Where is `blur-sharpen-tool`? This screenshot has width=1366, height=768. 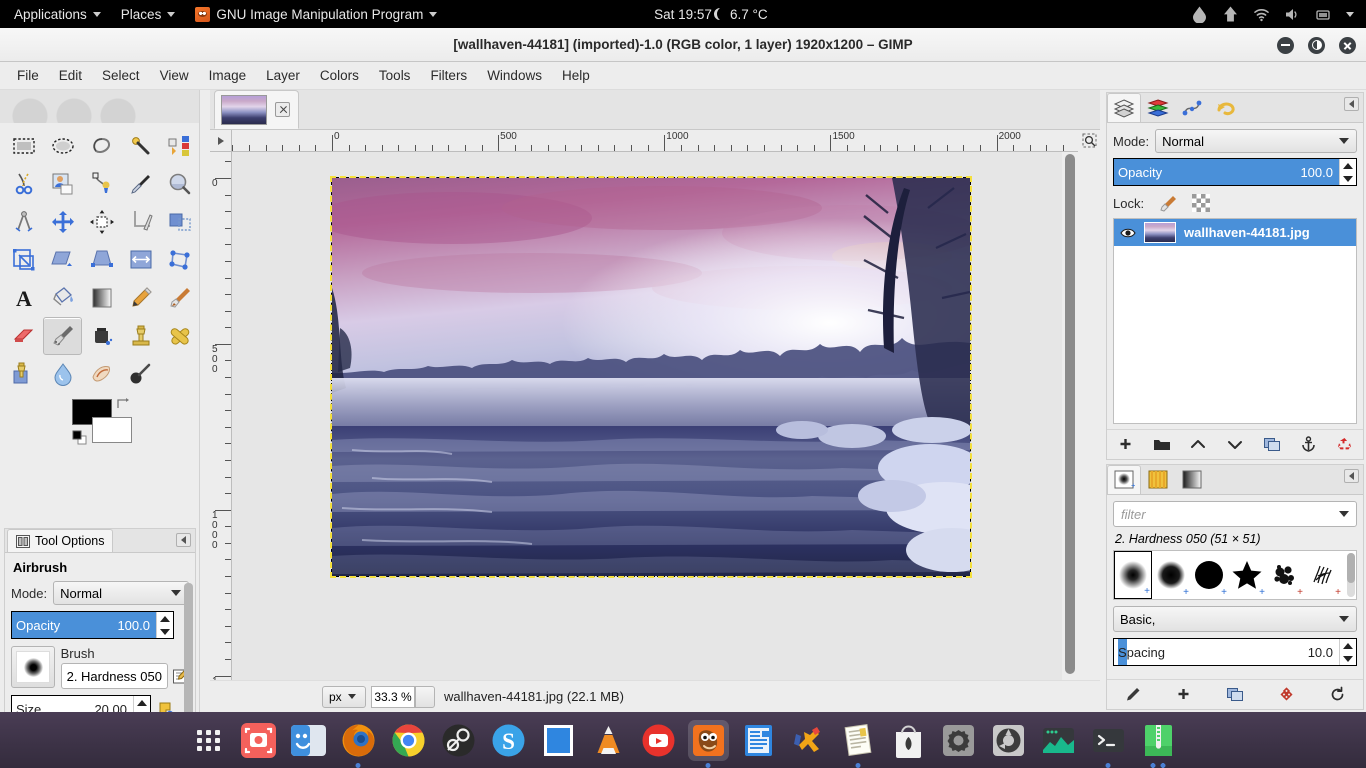
blur-sharpen-tool is located at coordinates (62, 374).